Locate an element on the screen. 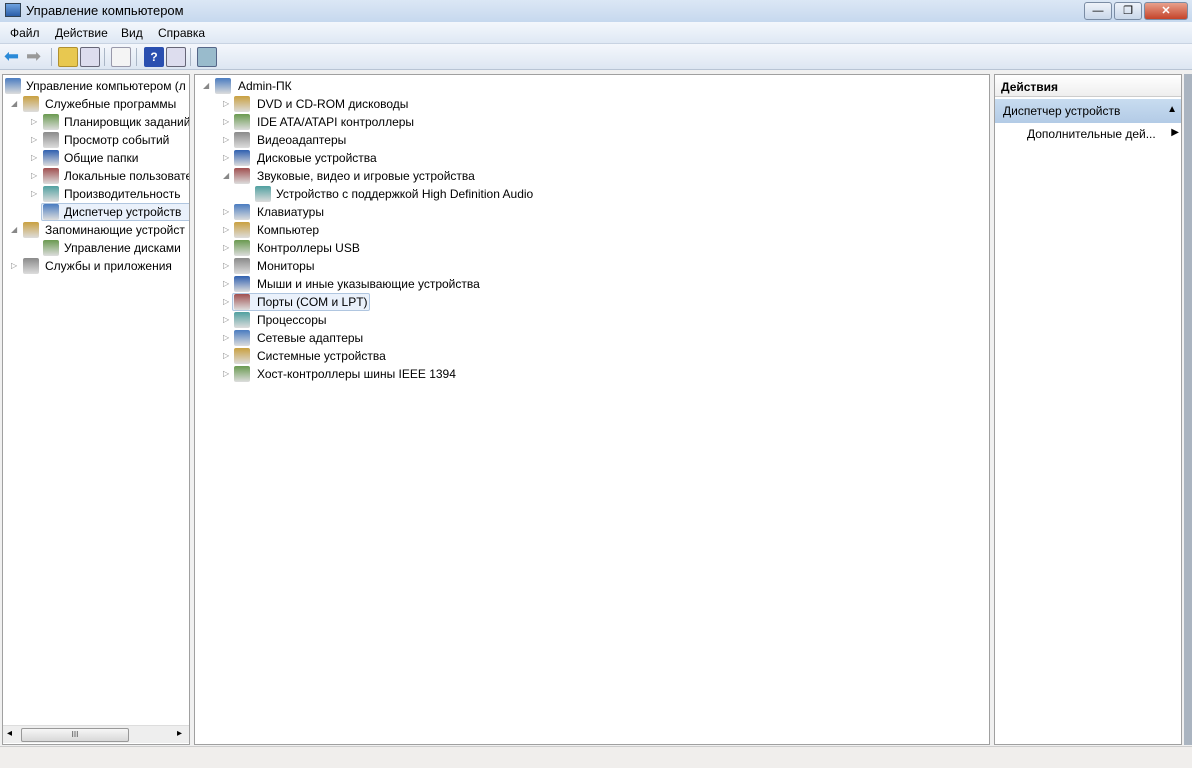  forward-icon: ➡ is located at coordinates (36, 57).